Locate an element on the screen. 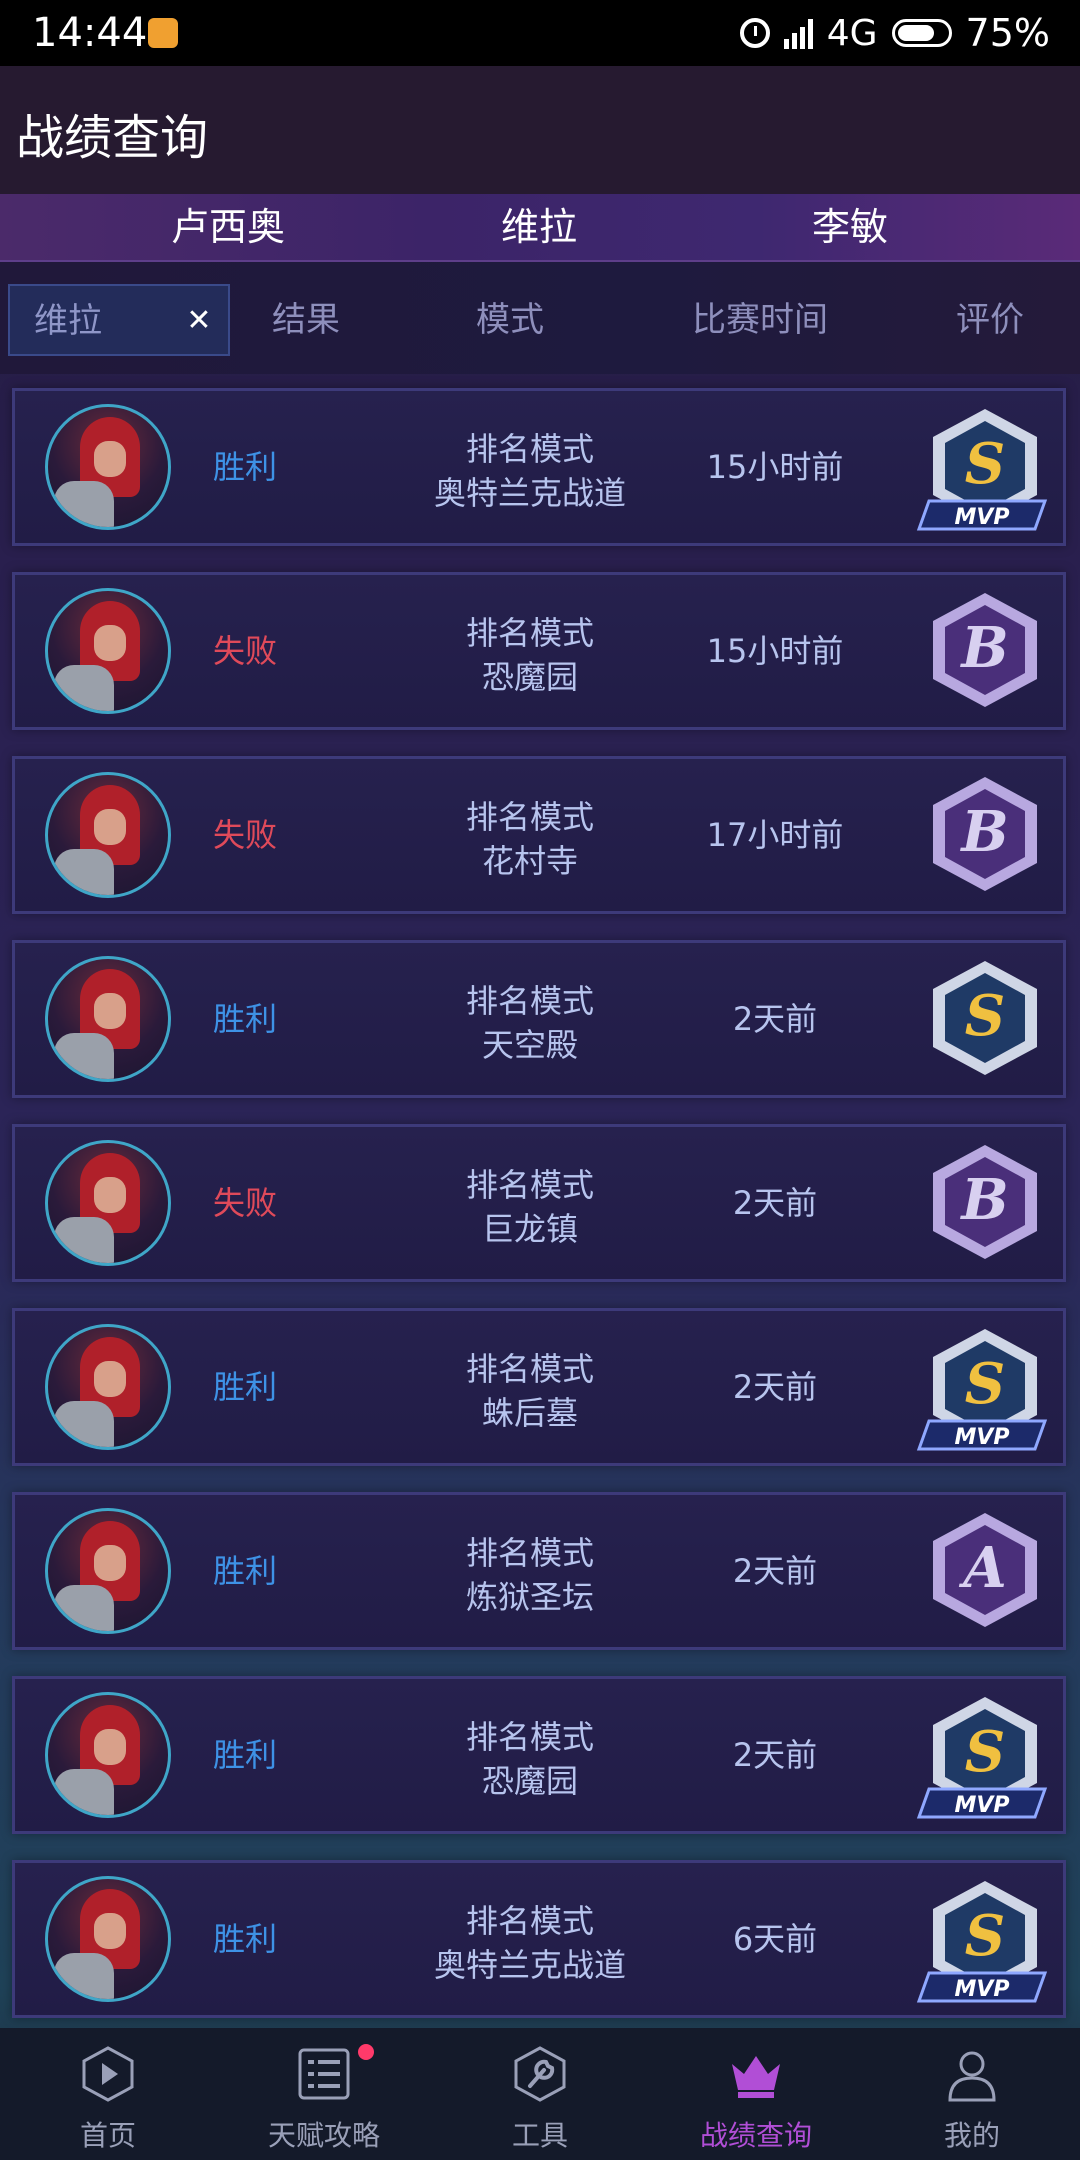 This screenshot has width=1080, height=2160. nav-item-match-history: 战绩查询 is located at coordinates (756, 2094).